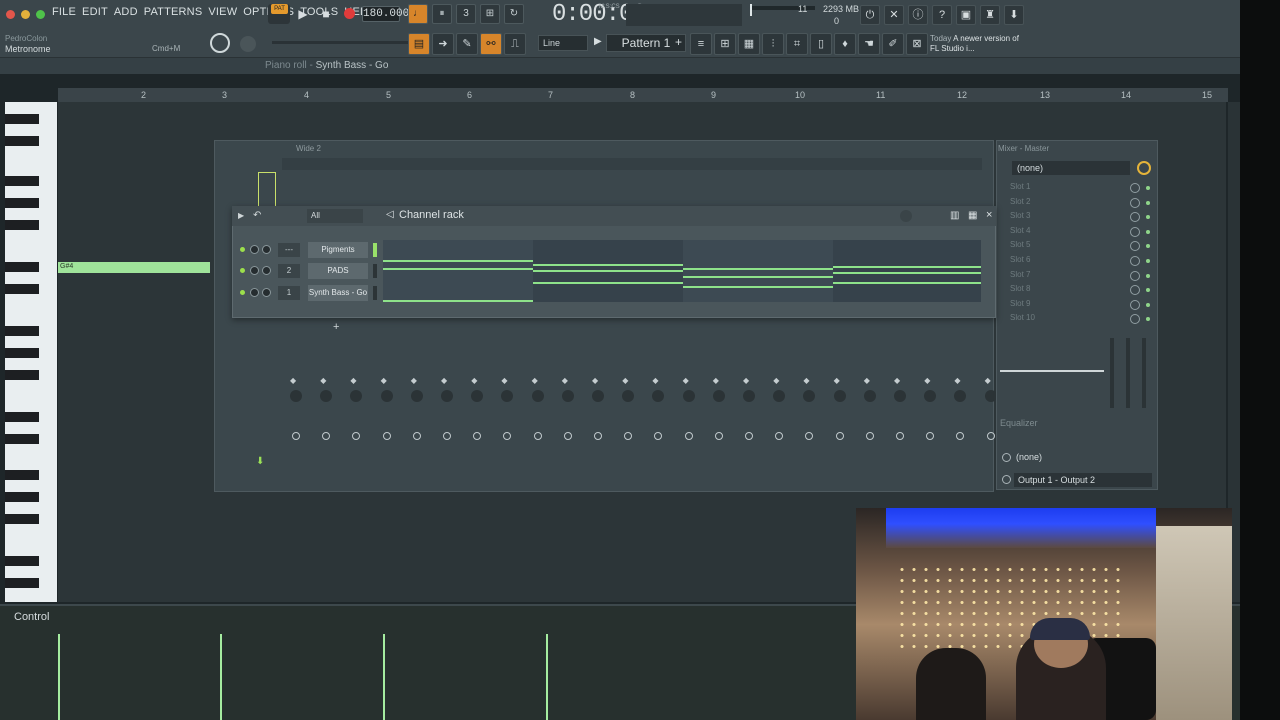 This screenshot has height=720, width=1280. What do you see at coordinates (821, 44) in the screenshot?
I see `file-icon: ▯` at bounding box center [821, 44].